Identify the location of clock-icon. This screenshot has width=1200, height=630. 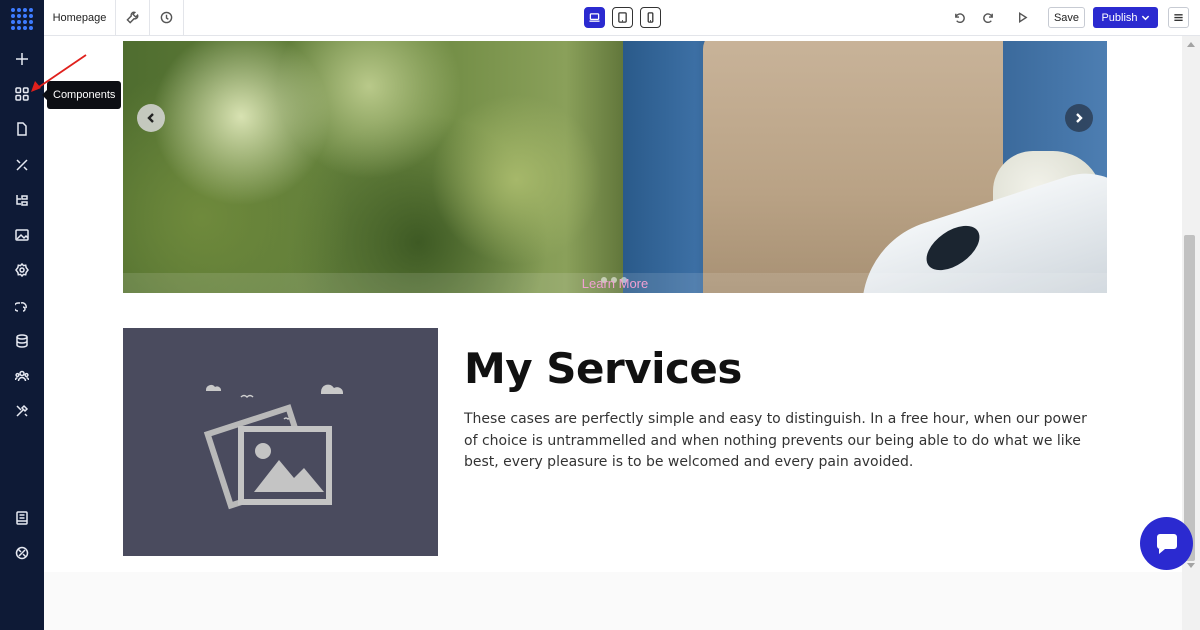
(166, 17).